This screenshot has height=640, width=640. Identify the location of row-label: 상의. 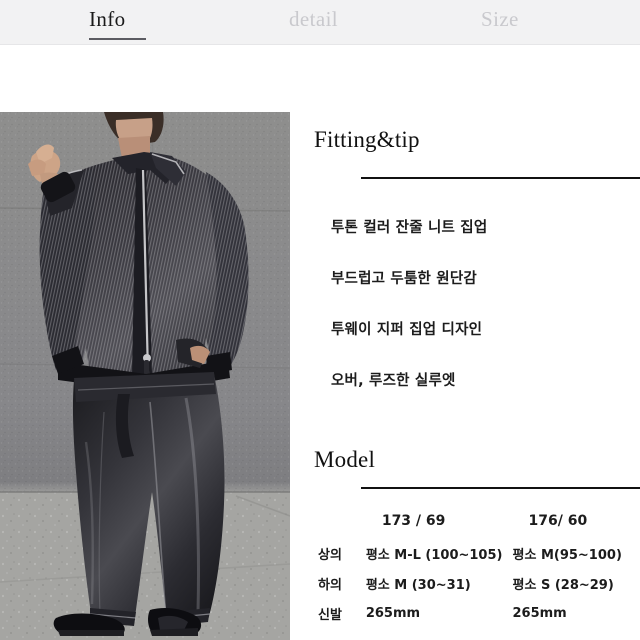
(330, 555).